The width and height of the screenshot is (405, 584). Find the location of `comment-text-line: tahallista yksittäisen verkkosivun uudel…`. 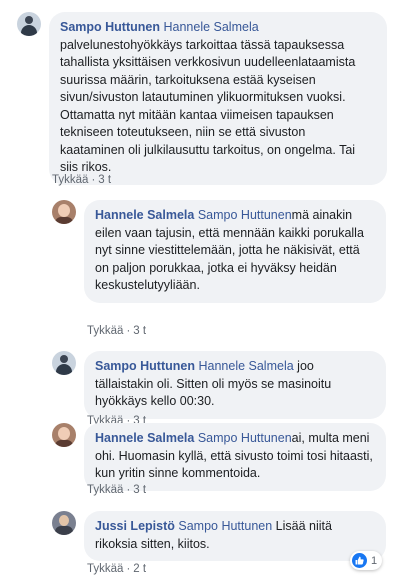

comment-text-line: tahallista yksittäisen verkkosivun uudel… is located at coordinates (208, 62).